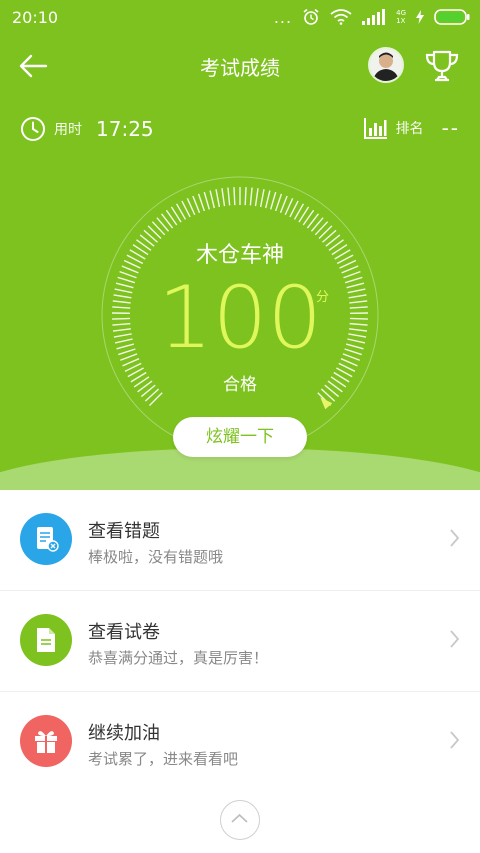 The image size is (480, 853). I want to click on bottom-bar, so click(240, 820).